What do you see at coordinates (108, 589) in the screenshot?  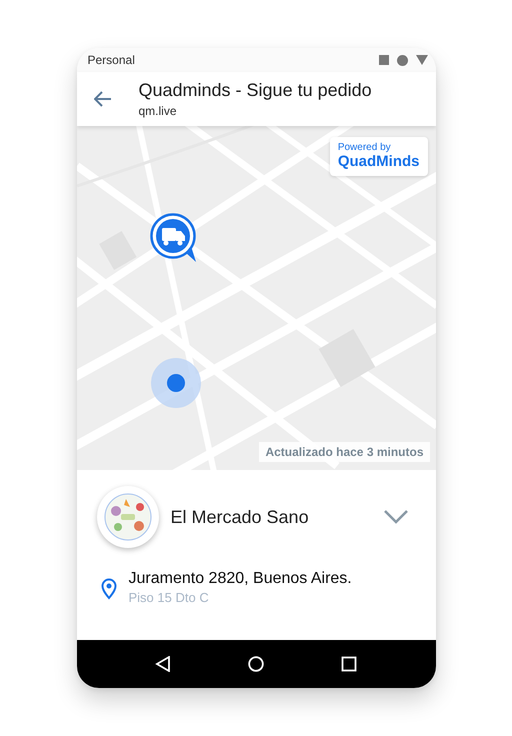 I see `location-pin-icon` at bounding box center [108, 589].